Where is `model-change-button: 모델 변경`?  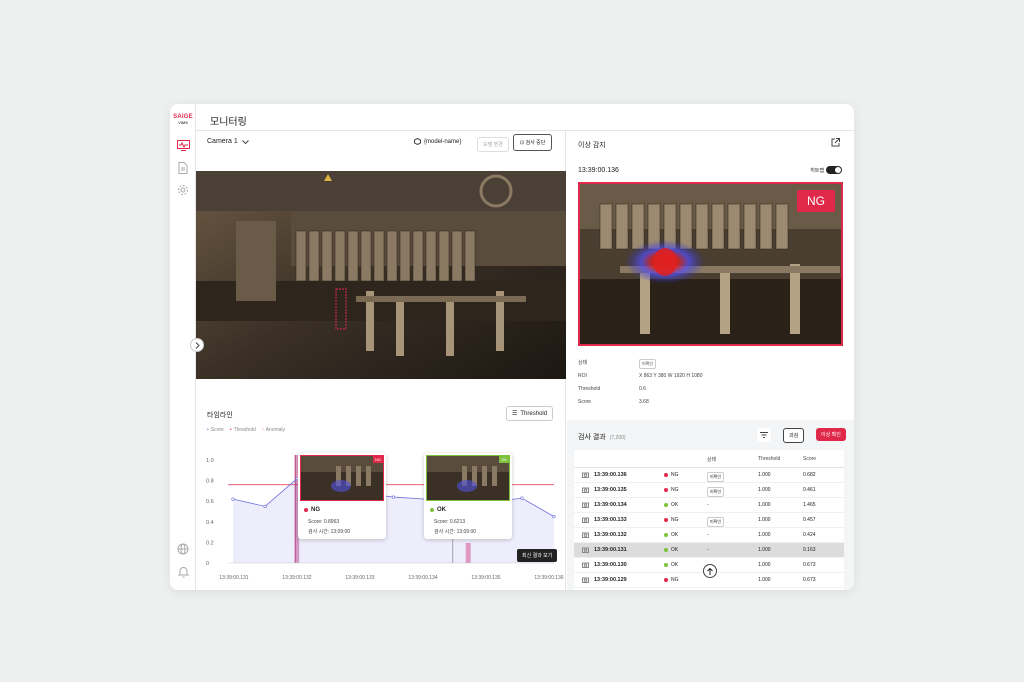 model-change-button: 모델 변경 is located at coordinates (493, 144).